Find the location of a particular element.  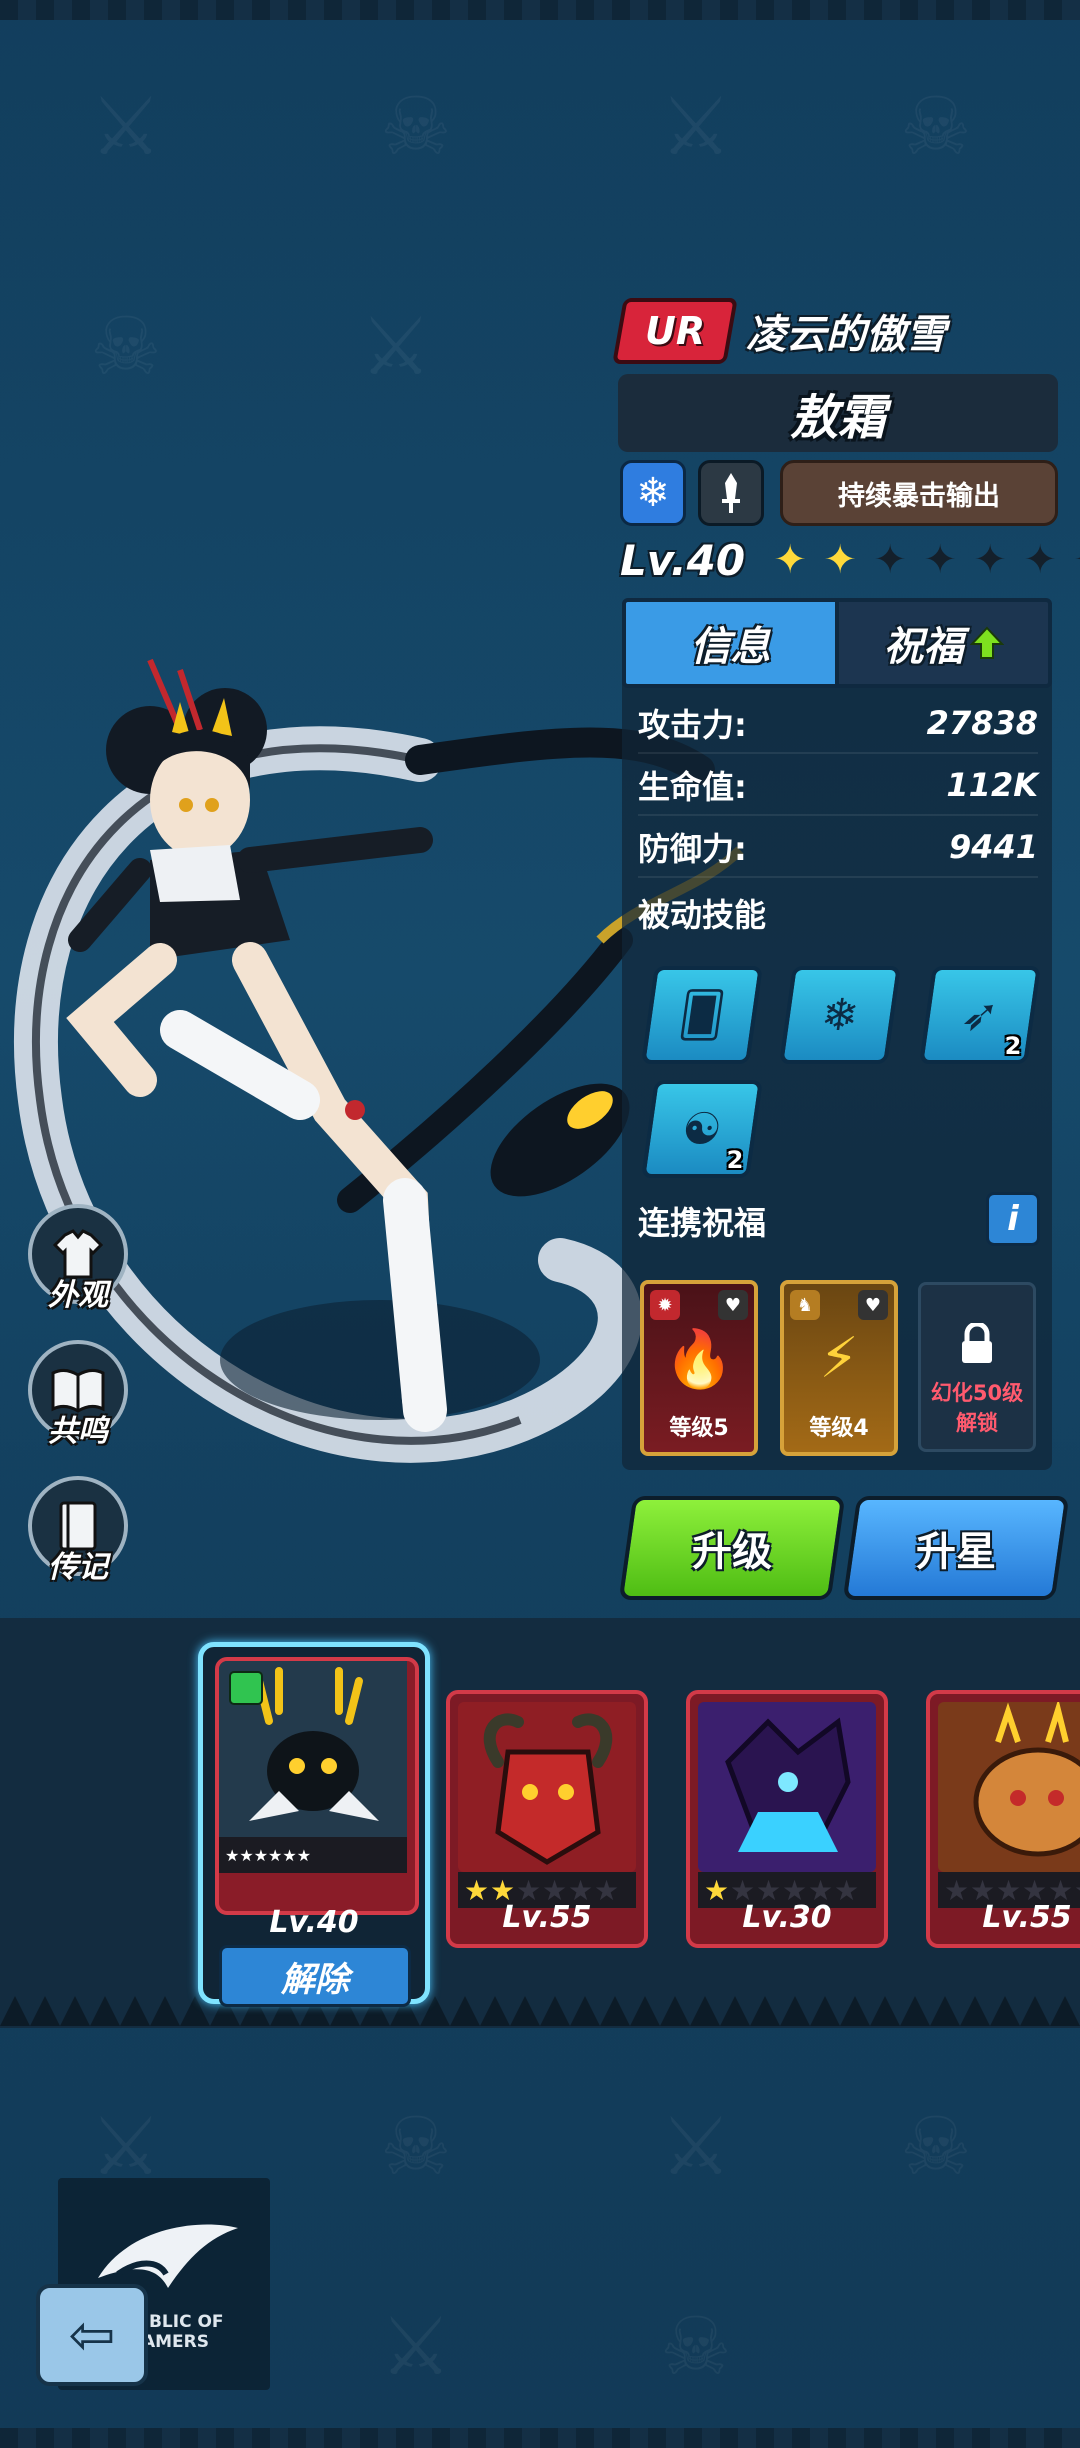

back-button: ⇦ is located at coordinates (92, 2335).